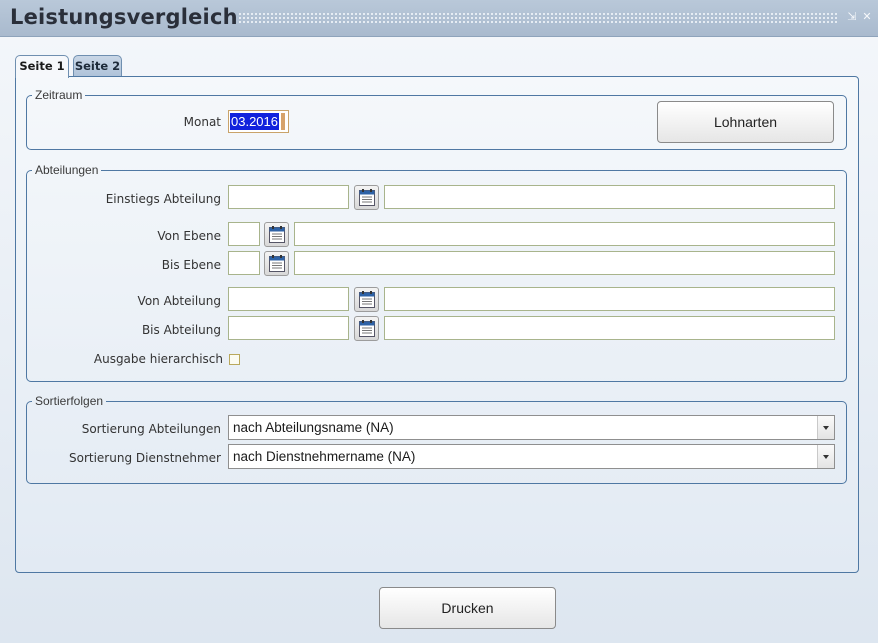 The width and height of the screenshot is (878, 643). Describe the element at coordinates (283, 121) in the screenshot. I see `text-cursor` at that location.